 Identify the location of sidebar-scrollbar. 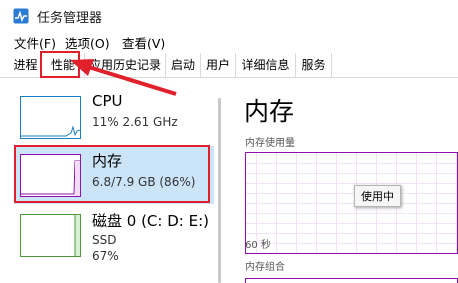
(219, 190).